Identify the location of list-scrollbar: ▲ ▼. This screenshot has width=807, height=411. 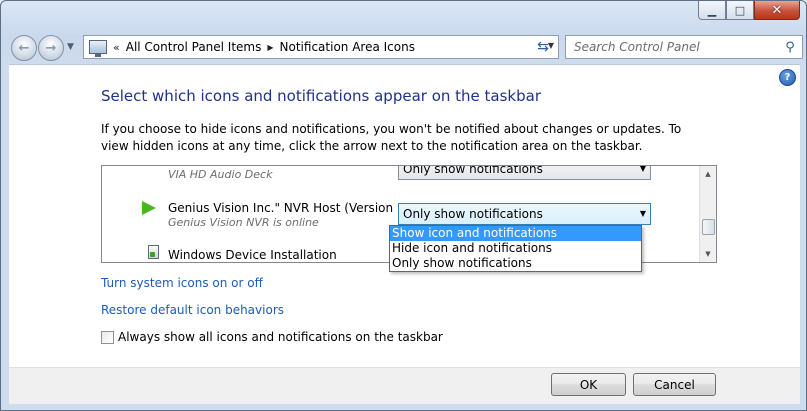
(707, 214).